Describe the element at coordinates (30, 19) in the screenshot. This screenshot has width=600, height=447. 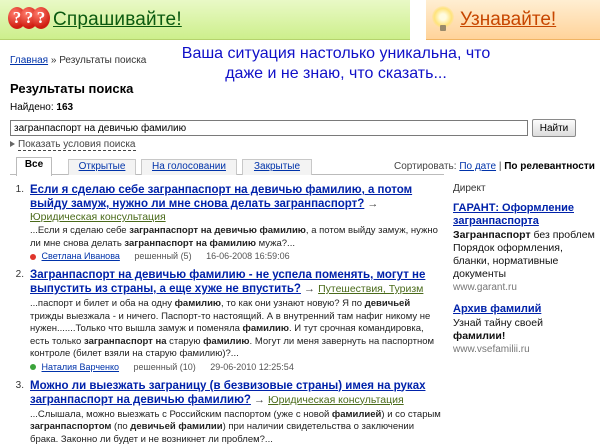
I see `question-marks-logo-icon: ? ? ?` at that location.